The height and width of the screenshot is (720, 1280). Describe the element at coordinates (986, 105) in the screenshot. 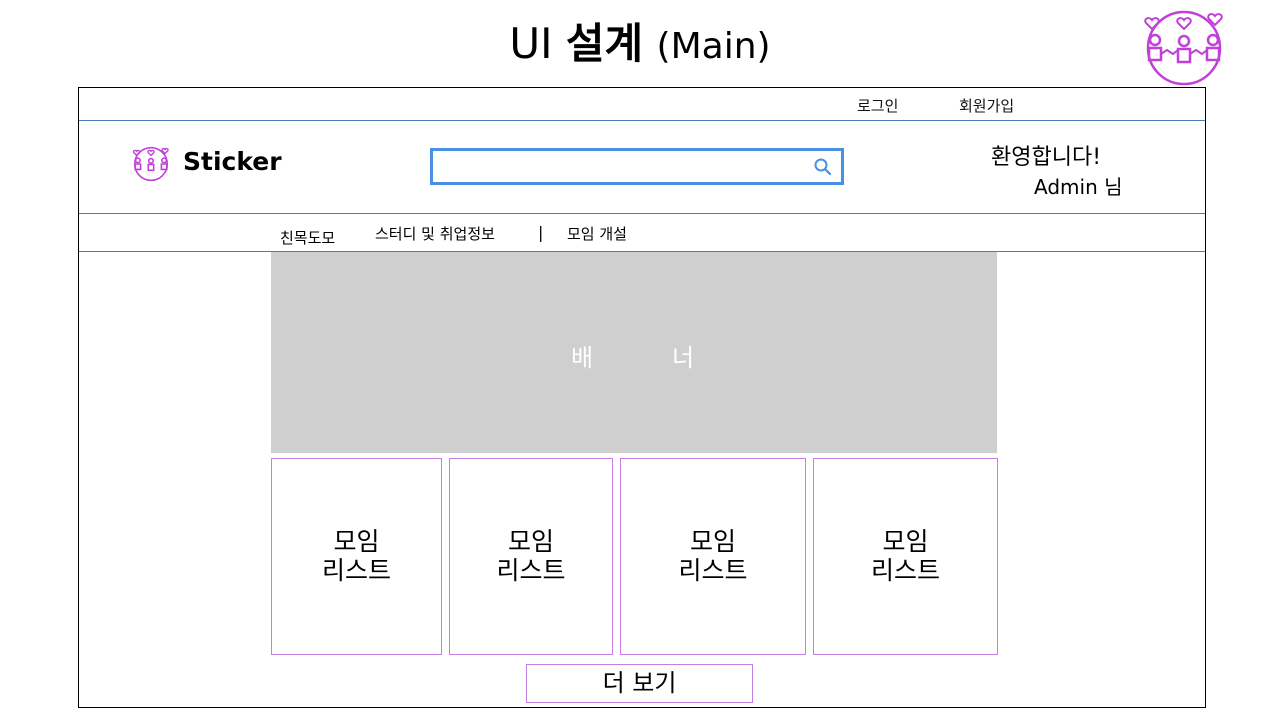

I see `signup-link: 회원가입` at that location.